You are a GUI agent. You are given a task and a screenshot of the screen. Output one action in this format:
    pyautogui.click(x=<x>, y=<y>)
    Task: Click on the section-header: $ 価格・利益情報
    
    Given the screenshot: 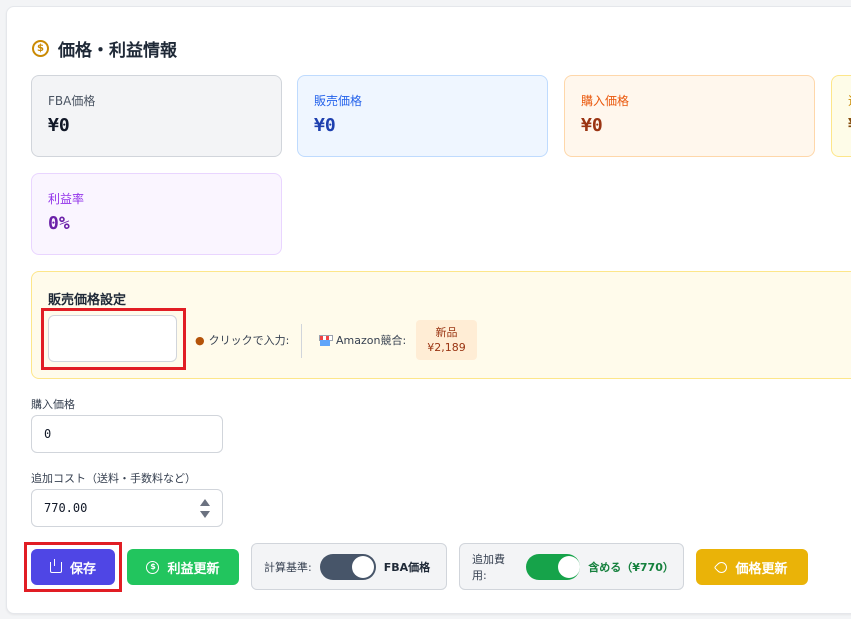 What is the action you would take?
    pyautogui.click(x=104, y=48)
    